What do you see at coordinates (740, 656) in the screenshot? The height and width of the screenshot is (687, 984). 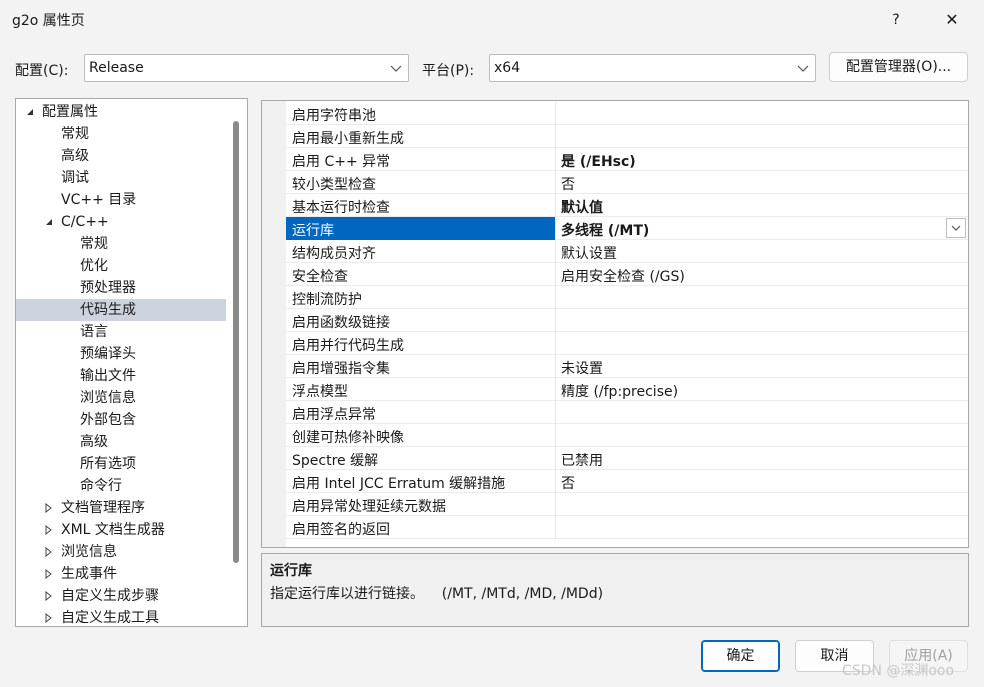 I see `ok-button: 确定` at bounding box center [740, 656].